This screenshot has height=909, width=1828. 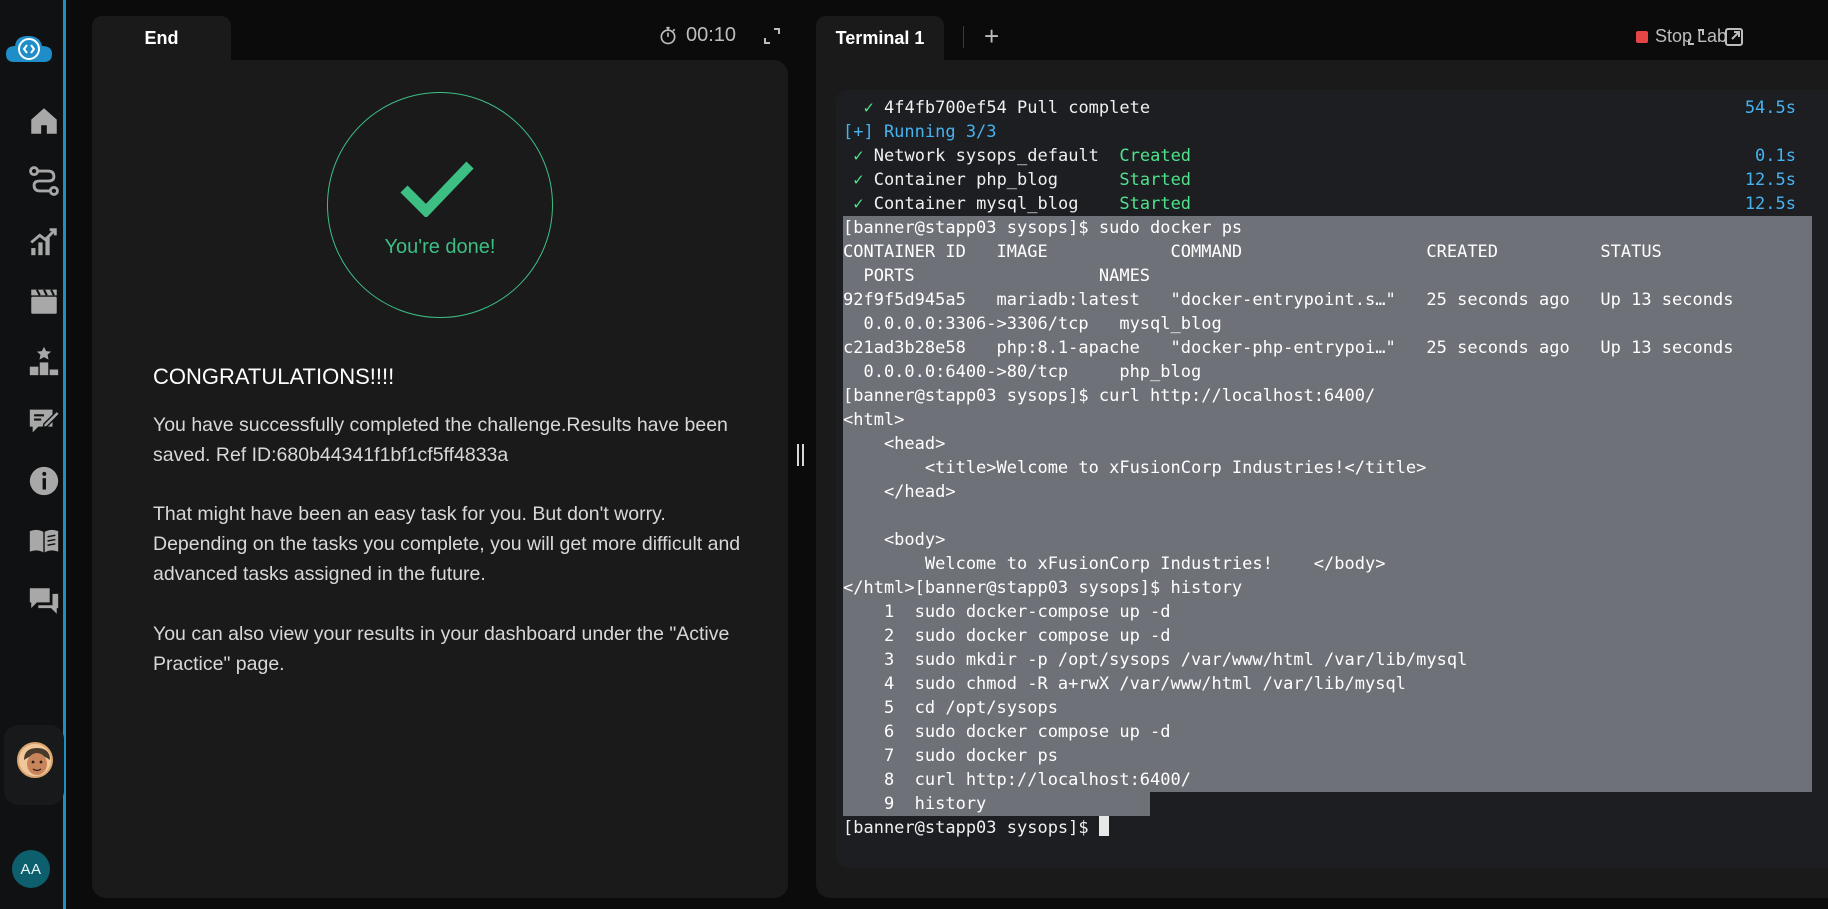 What do you see at coordinates (880, 38) in the screenshot?
I see `tab-terminal-1: Terminal 1` at bounding box center [880, 38].